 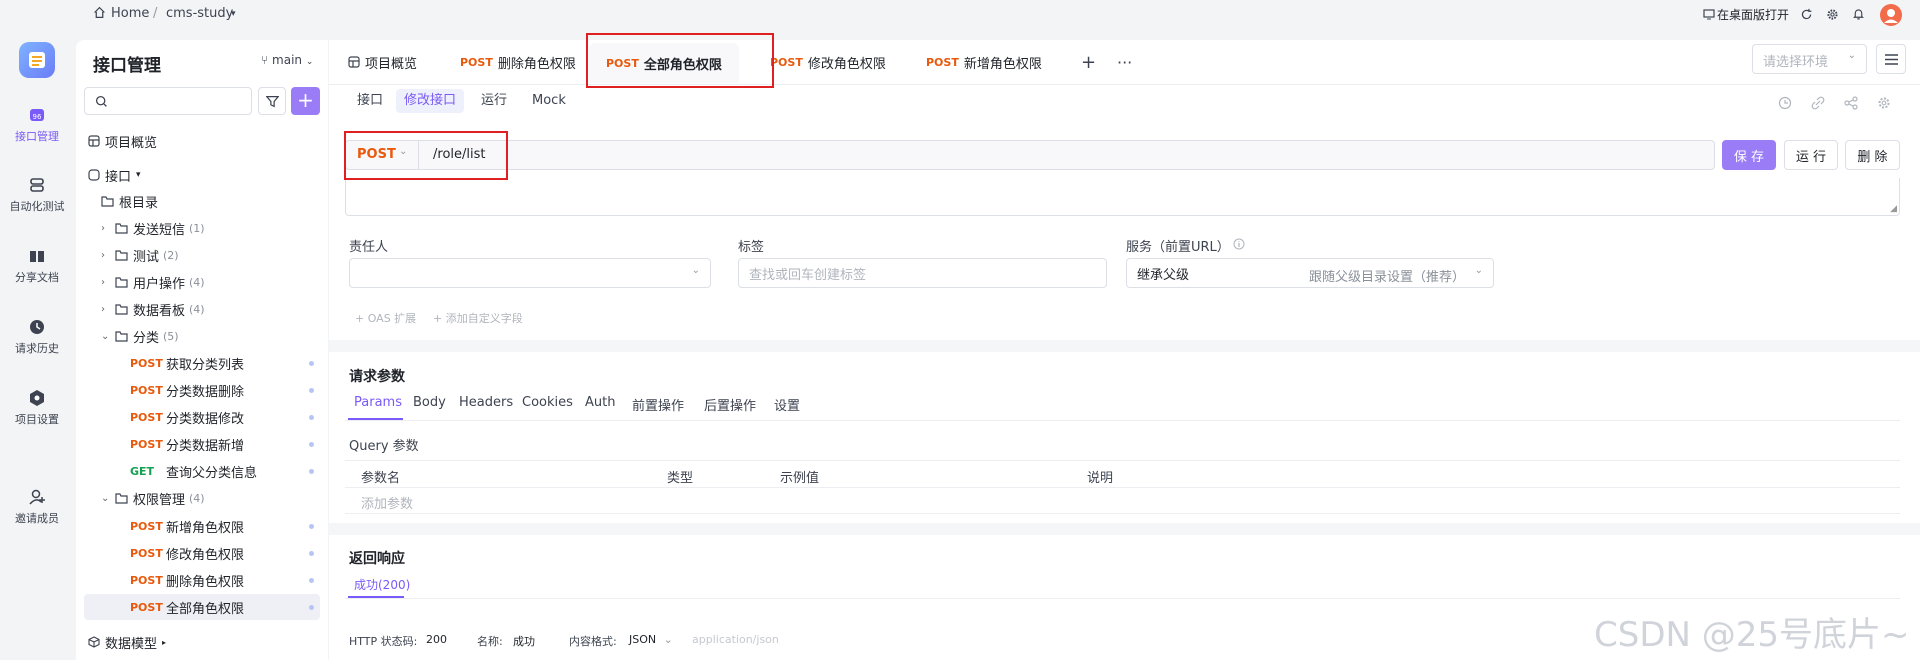 I want to click on api-row: GET 查询父分类信息, so click(x=202, y=471).